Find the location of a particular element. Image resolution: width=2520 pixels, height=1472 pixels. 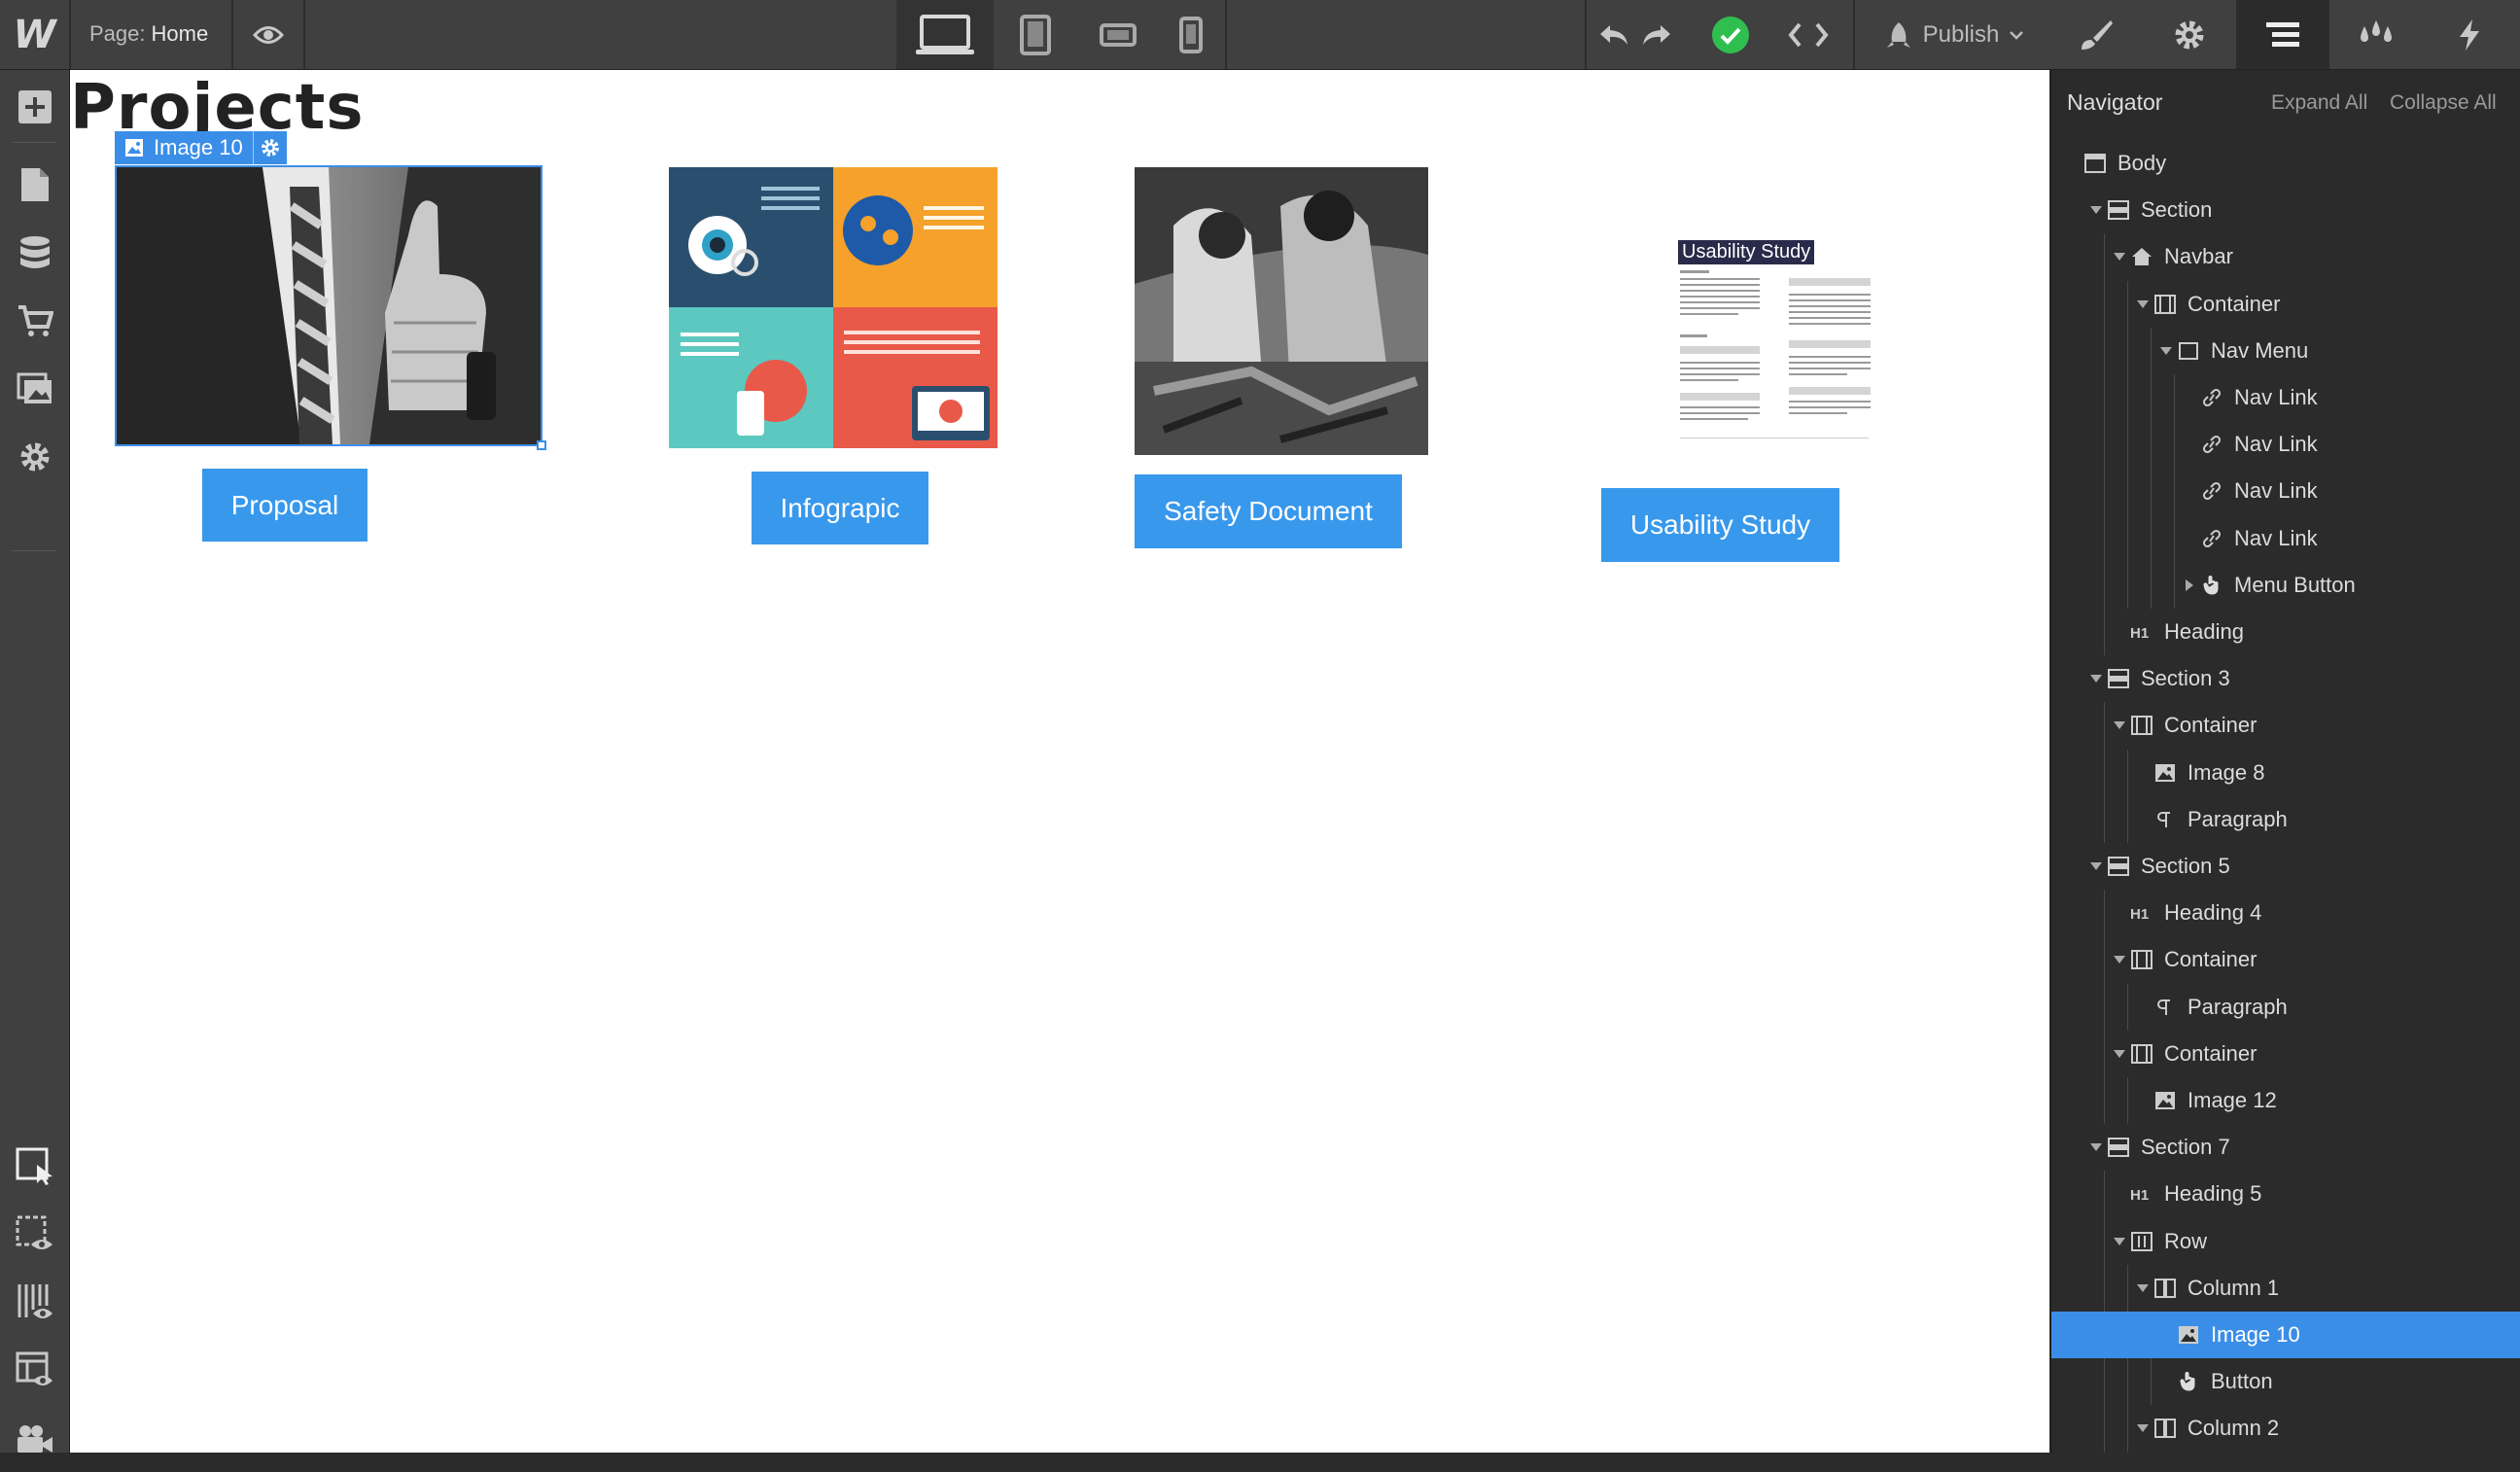

pages-icon is located at coordinates (34, 185).